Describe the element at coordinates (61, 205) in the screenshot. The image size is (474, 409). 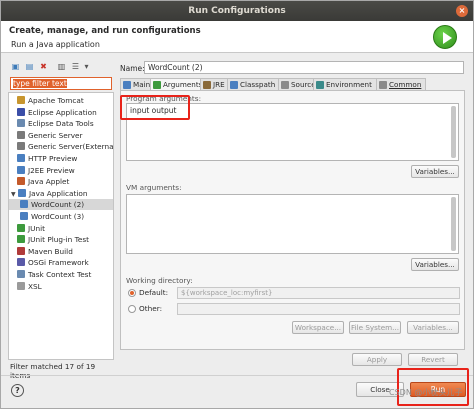
I see `tree-item: WordCount (2)` at that location.